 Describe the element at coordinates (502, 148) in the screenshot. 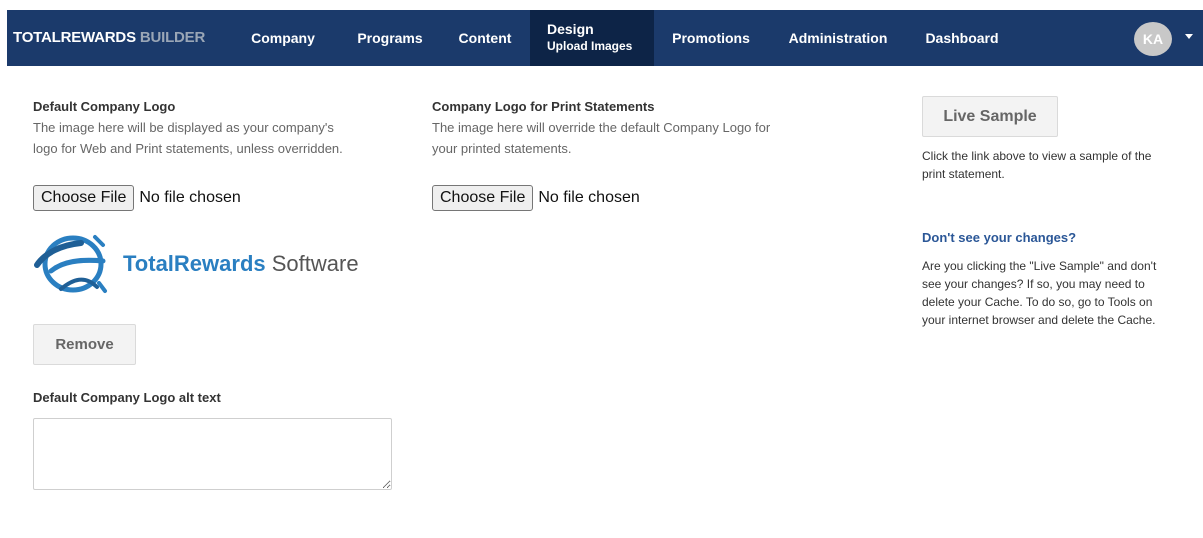

I see `print-logo-desc-line2: your printed statements.` at that location.